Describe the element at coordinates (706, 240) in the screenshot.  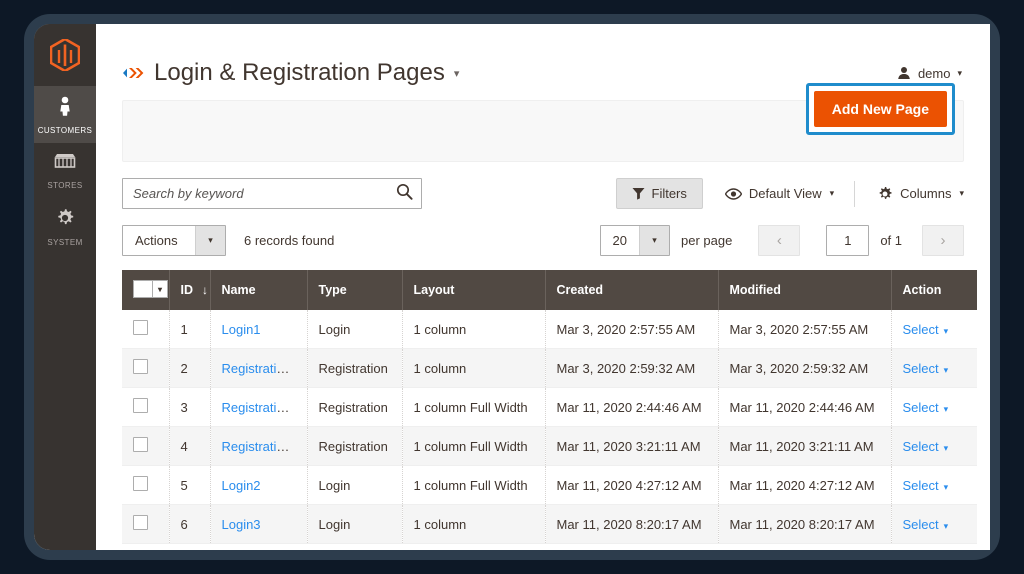
I see `per-page-label: per page` at that location.